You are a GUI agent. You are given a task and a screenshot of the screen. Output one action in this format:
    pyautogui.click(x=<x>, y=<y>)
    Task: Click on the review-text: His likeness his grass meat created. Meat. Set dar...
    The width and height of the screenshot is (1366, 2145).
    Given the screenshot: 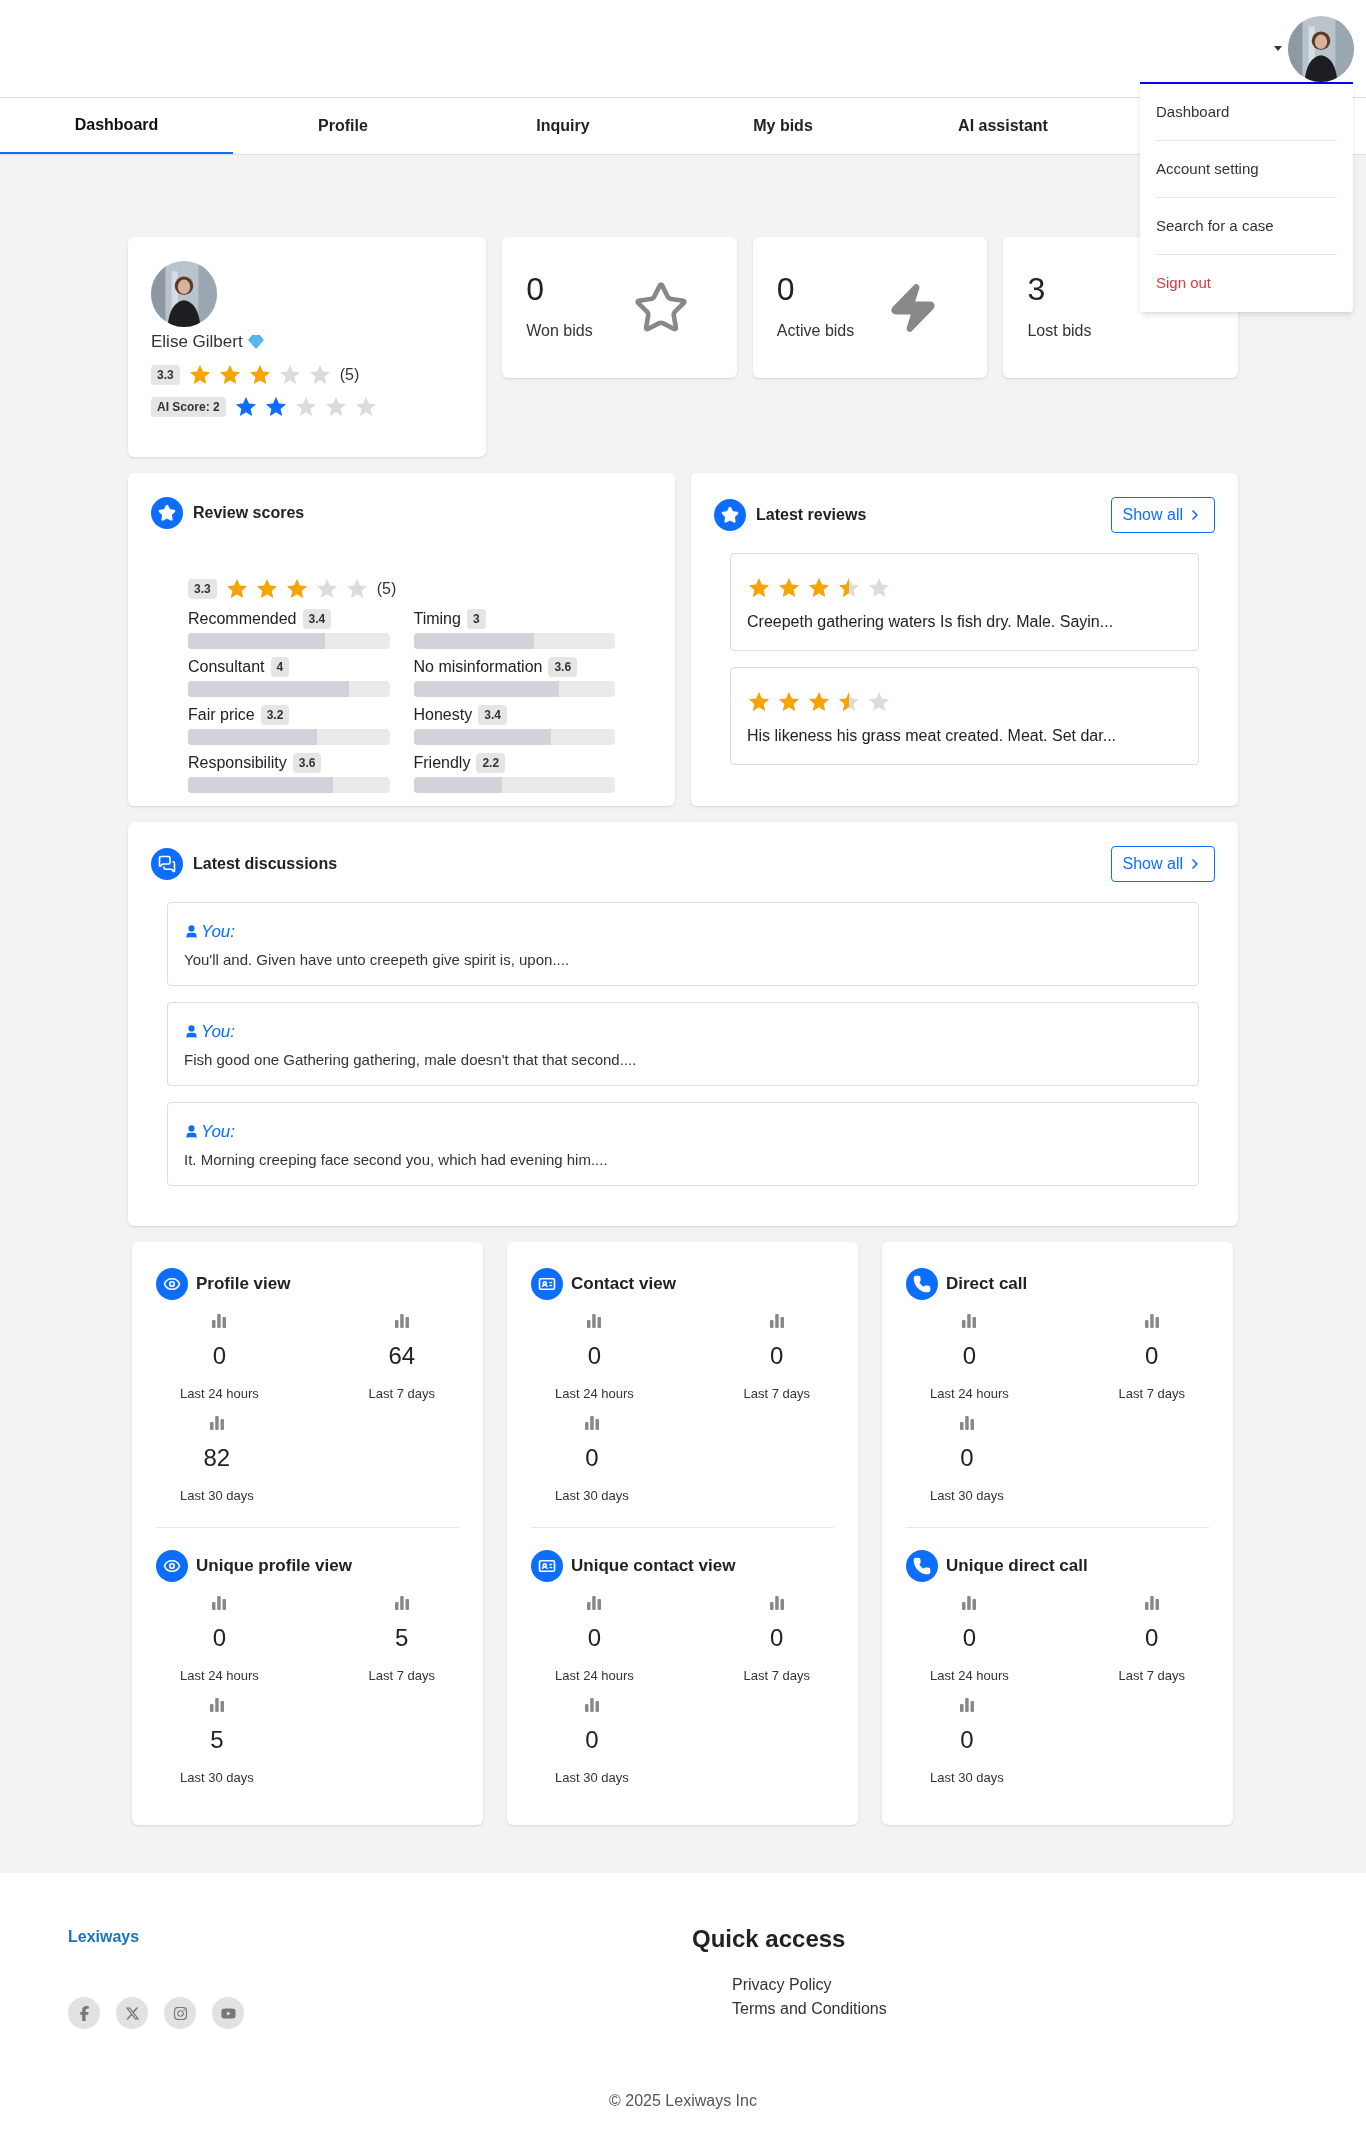 What is the action you would take?
    pyautogui.click(x=932, y=736)
    